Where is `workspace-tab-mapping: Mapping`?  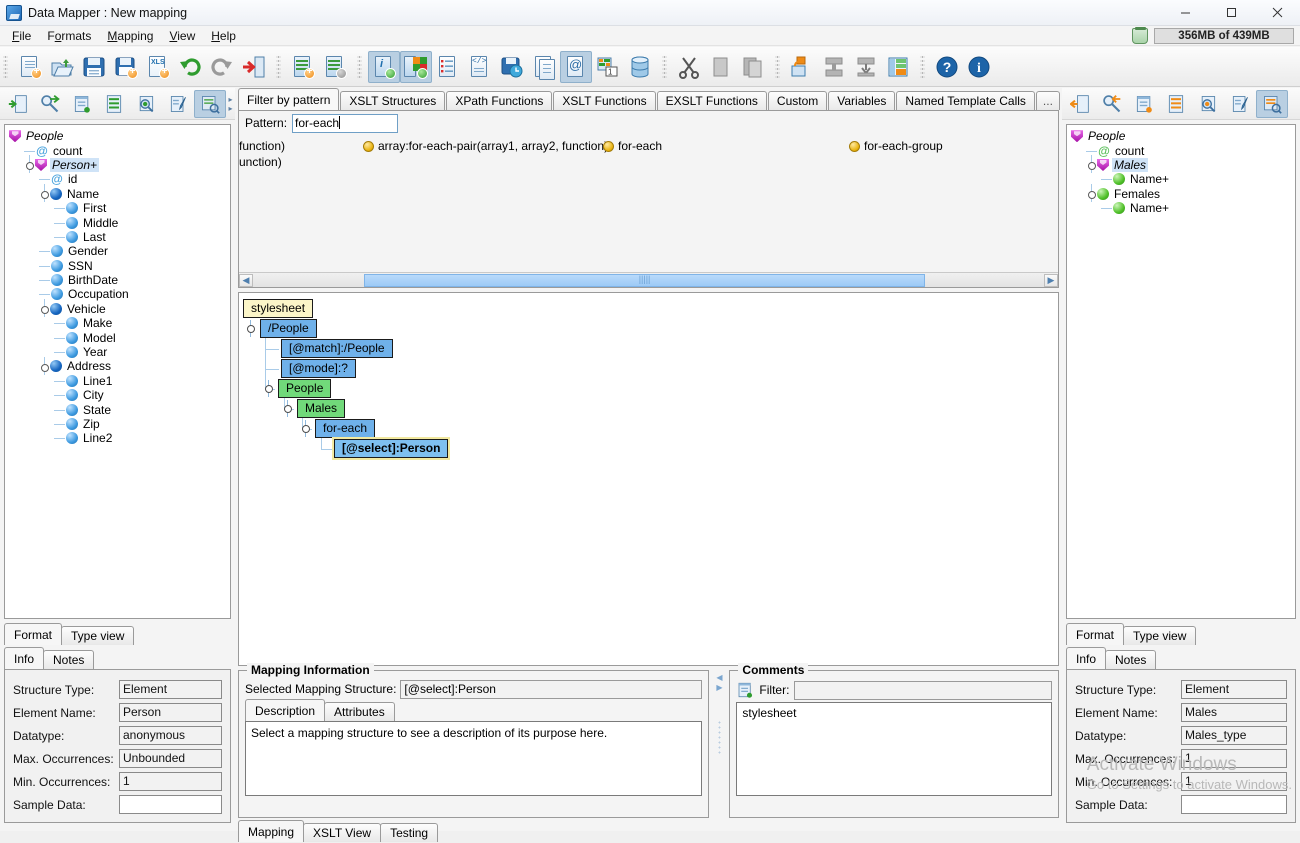
workspace-tab-mapping: Mapping is located at coordinates (271, 831).